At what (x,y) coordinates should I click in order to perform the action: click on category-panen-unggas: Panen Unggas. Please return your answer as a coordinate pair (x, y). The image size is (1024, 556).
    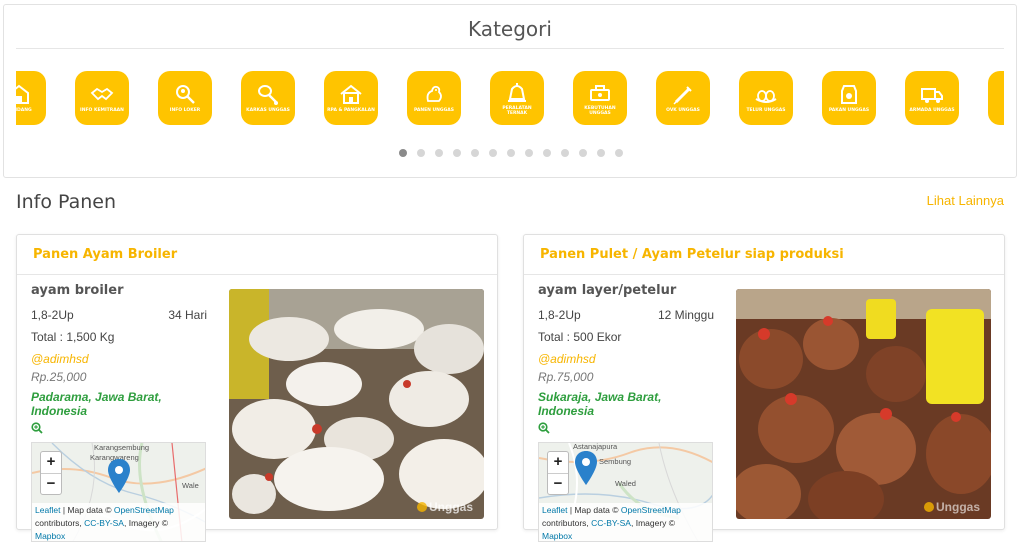
    Looking at the image, I should click on (434, 98).